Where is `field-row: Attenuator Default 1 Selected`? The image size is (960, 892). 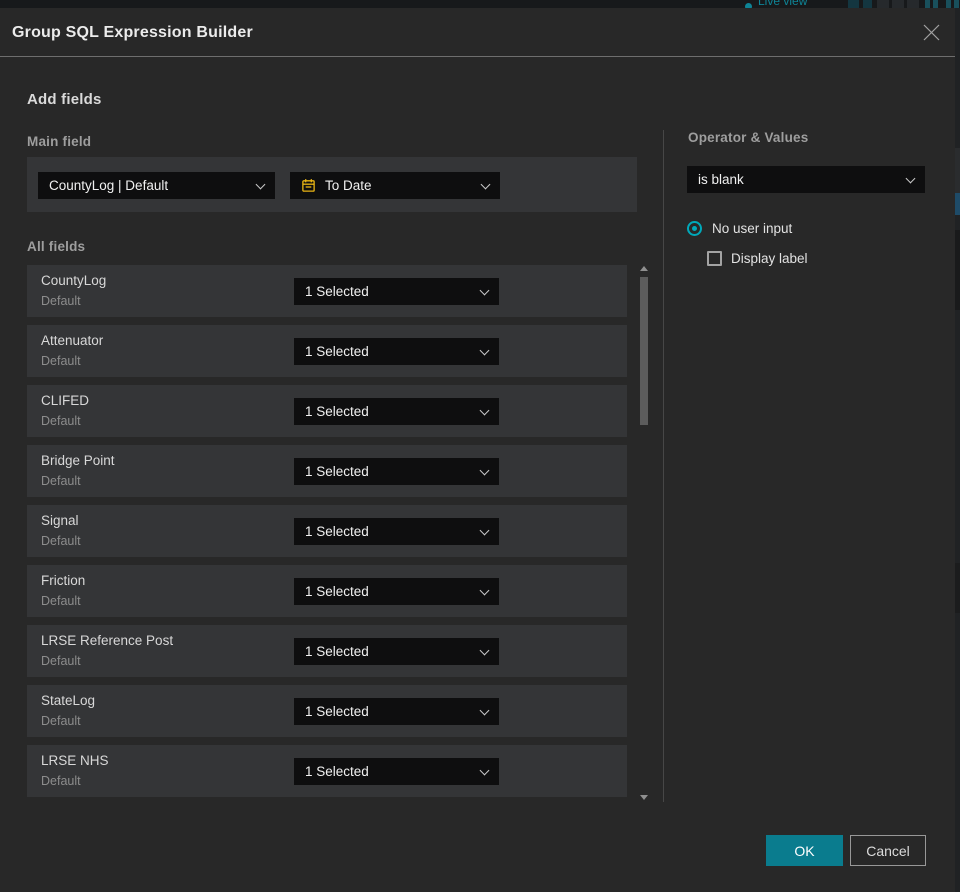
field-row: Attenuator Default 1 Selected is located at coordinates (327, 351).